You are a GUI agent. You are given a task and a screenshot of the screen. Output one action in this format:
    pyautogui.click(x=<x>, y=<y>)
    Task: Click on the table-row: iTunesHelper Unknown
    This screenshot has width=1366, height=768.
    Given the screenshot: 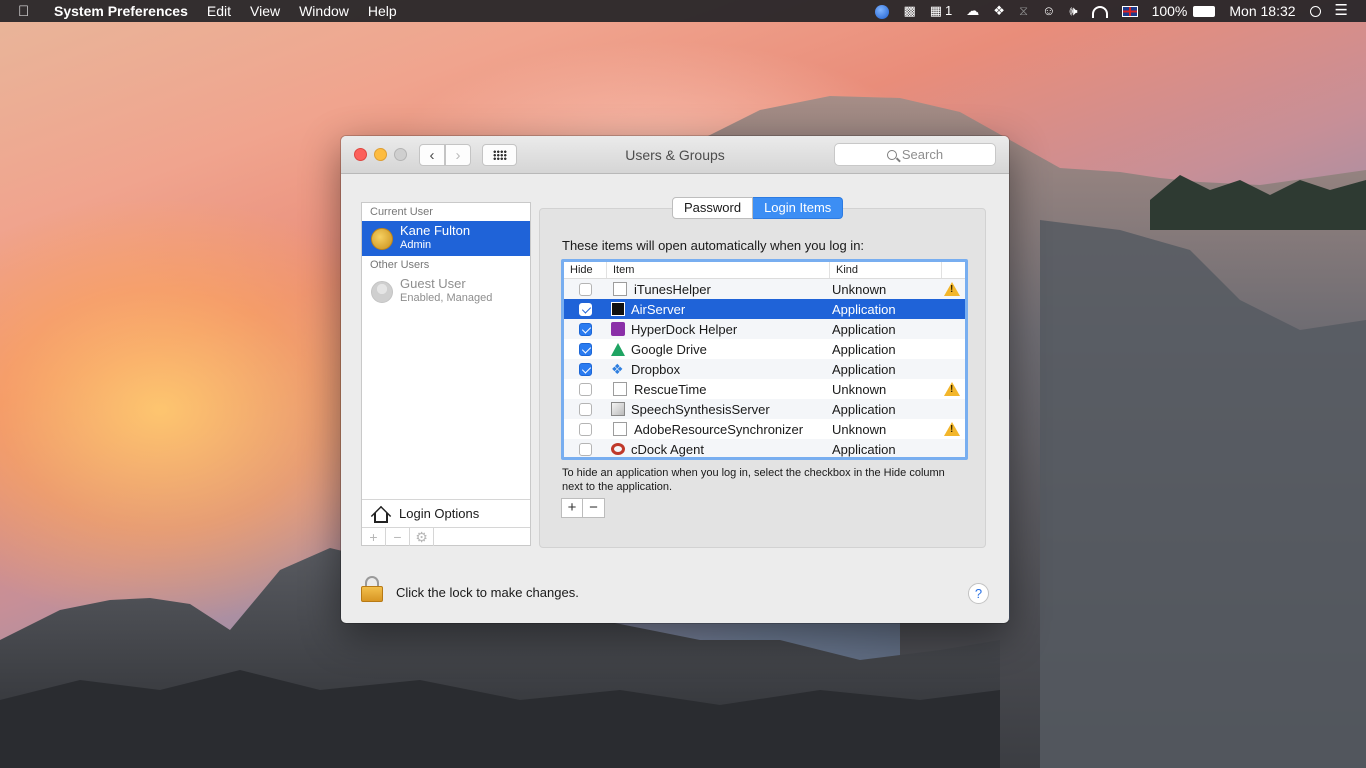 What is the action you would take?
    pyautogui.click(x=764, y=289)
    